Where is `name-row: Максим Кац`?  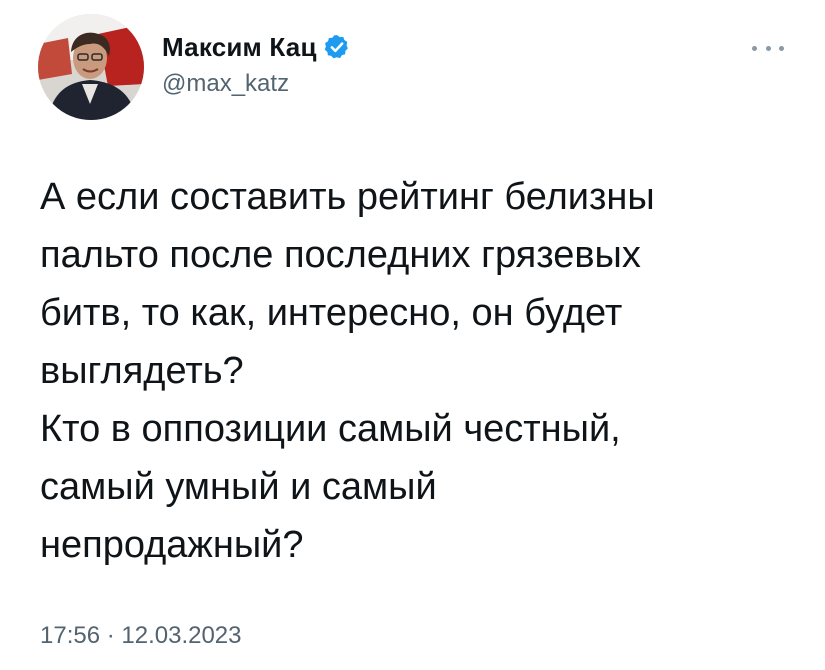 name-row: Максим Кац is located at coordinates (256, 47).